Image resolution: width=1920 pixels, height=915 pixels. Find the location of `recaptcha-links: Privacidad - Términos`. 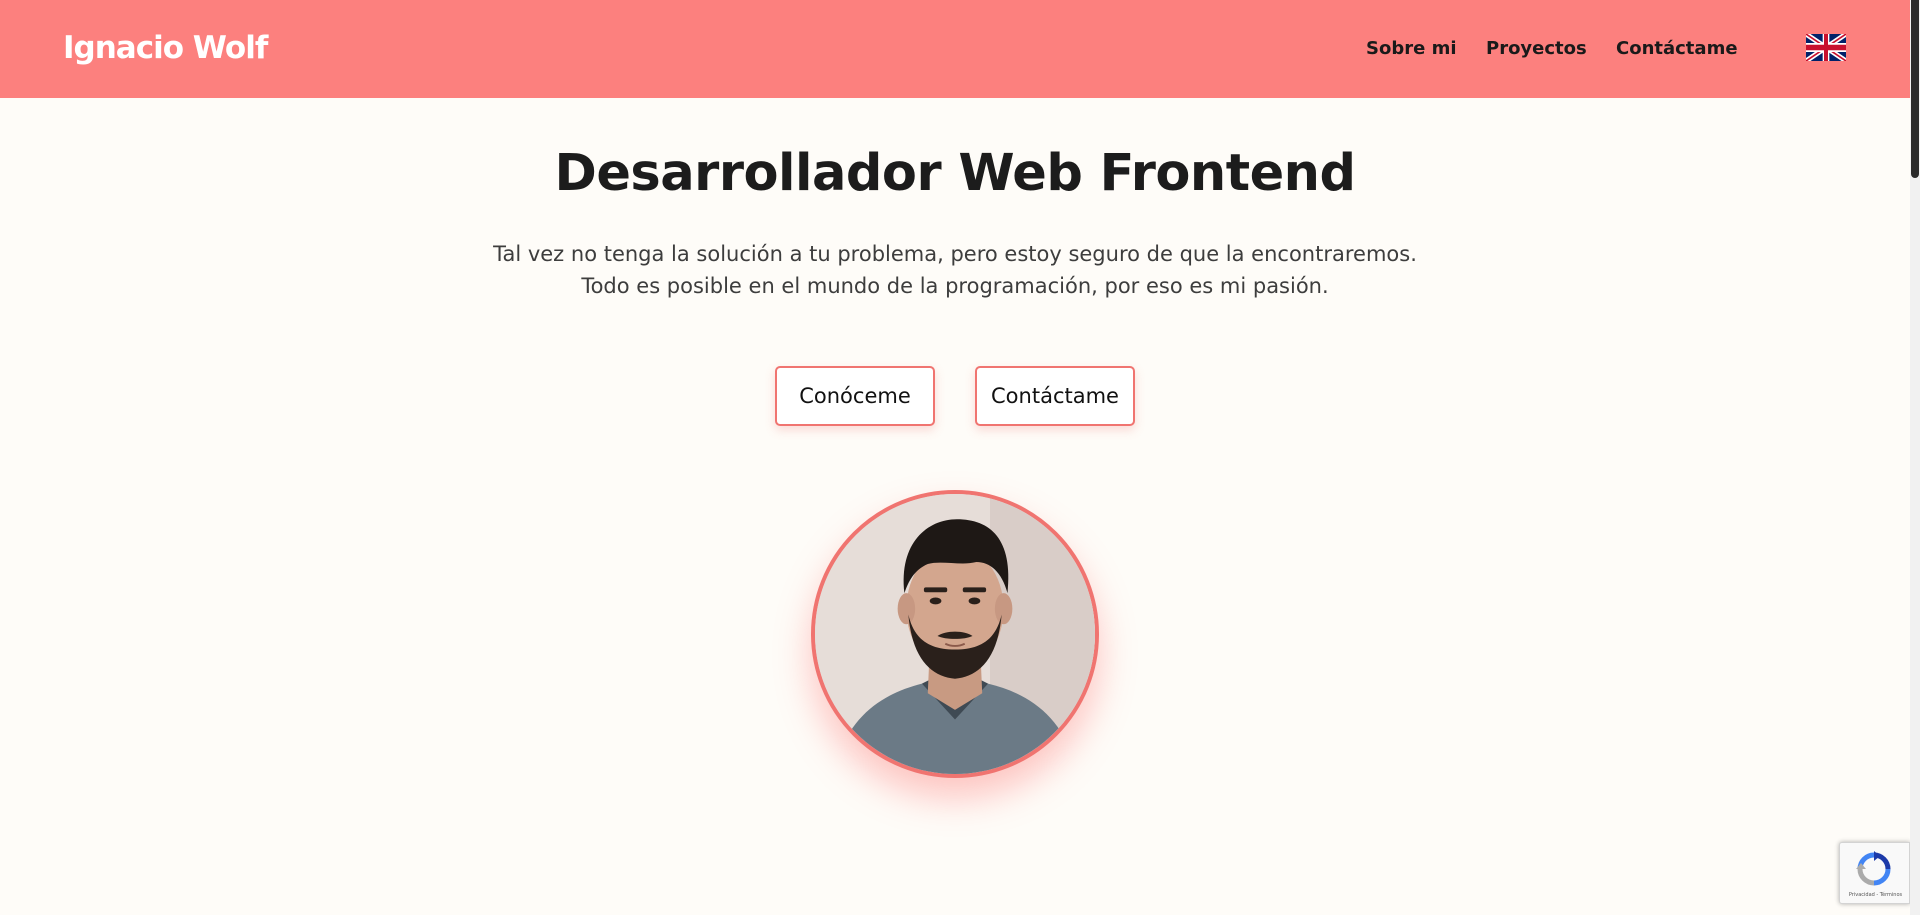

recaptcha-links: Privacidad - Términos is located at coordinates (1874, 895).